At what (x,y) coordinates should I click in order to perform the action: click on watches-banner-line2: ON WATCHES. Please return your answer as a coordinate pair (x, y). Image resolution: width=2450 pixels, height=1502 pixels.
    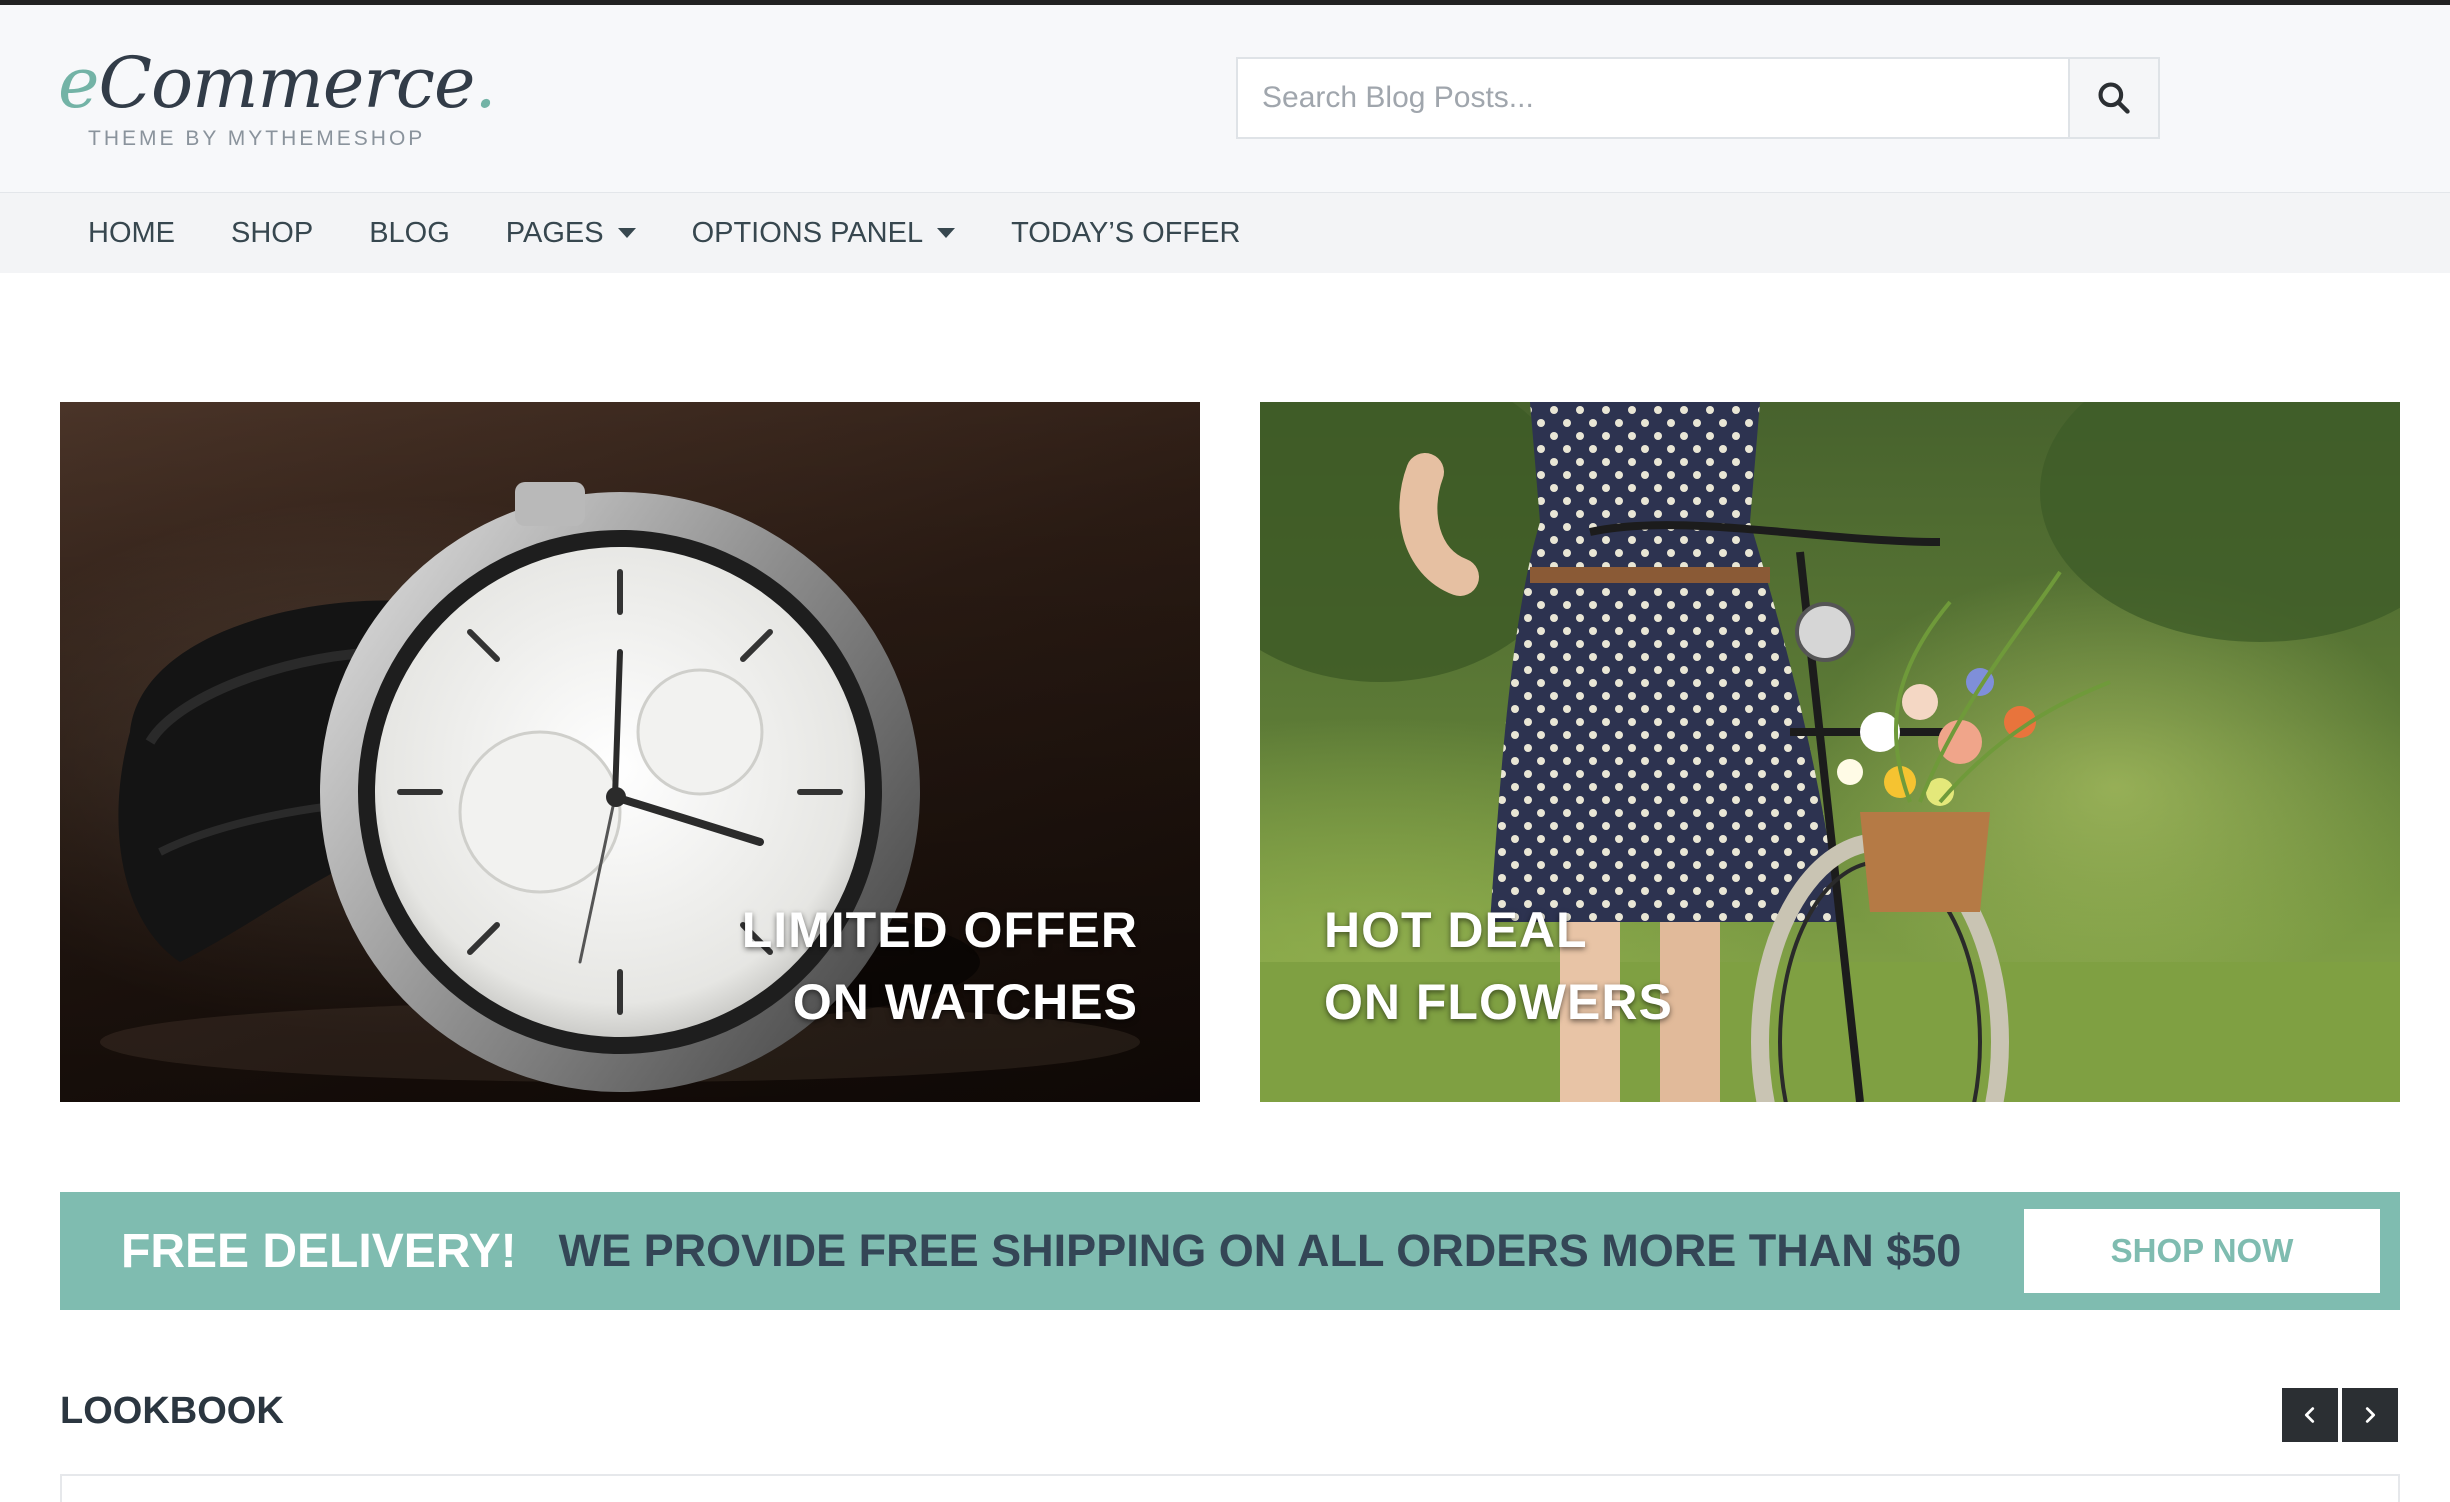
    Looking at the image, I should click on (965, 1002).